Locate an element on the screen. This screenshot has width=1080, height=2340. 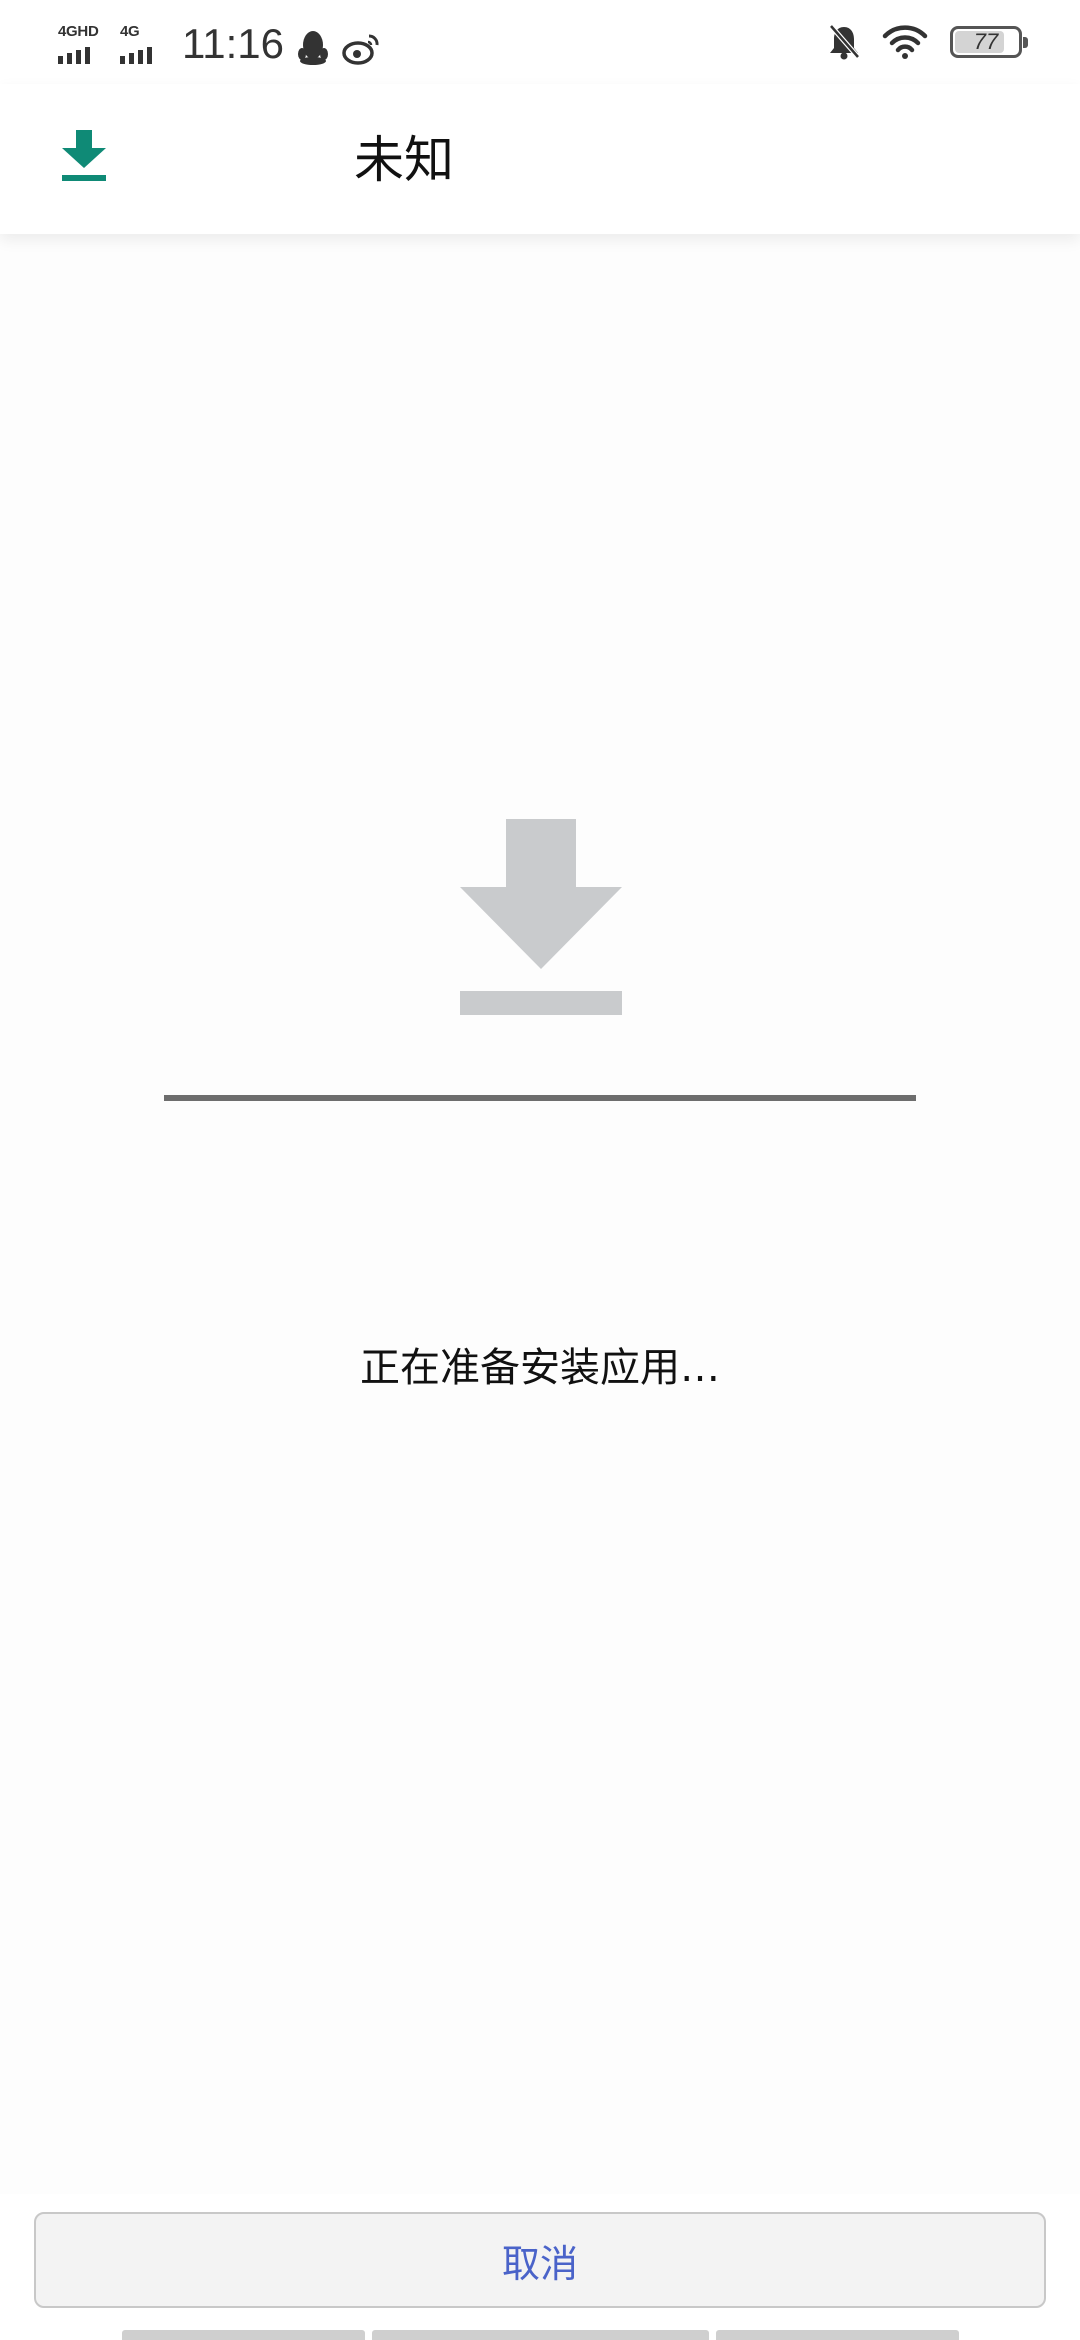
app-bar: 未知 is located at coordinates (540, 159).